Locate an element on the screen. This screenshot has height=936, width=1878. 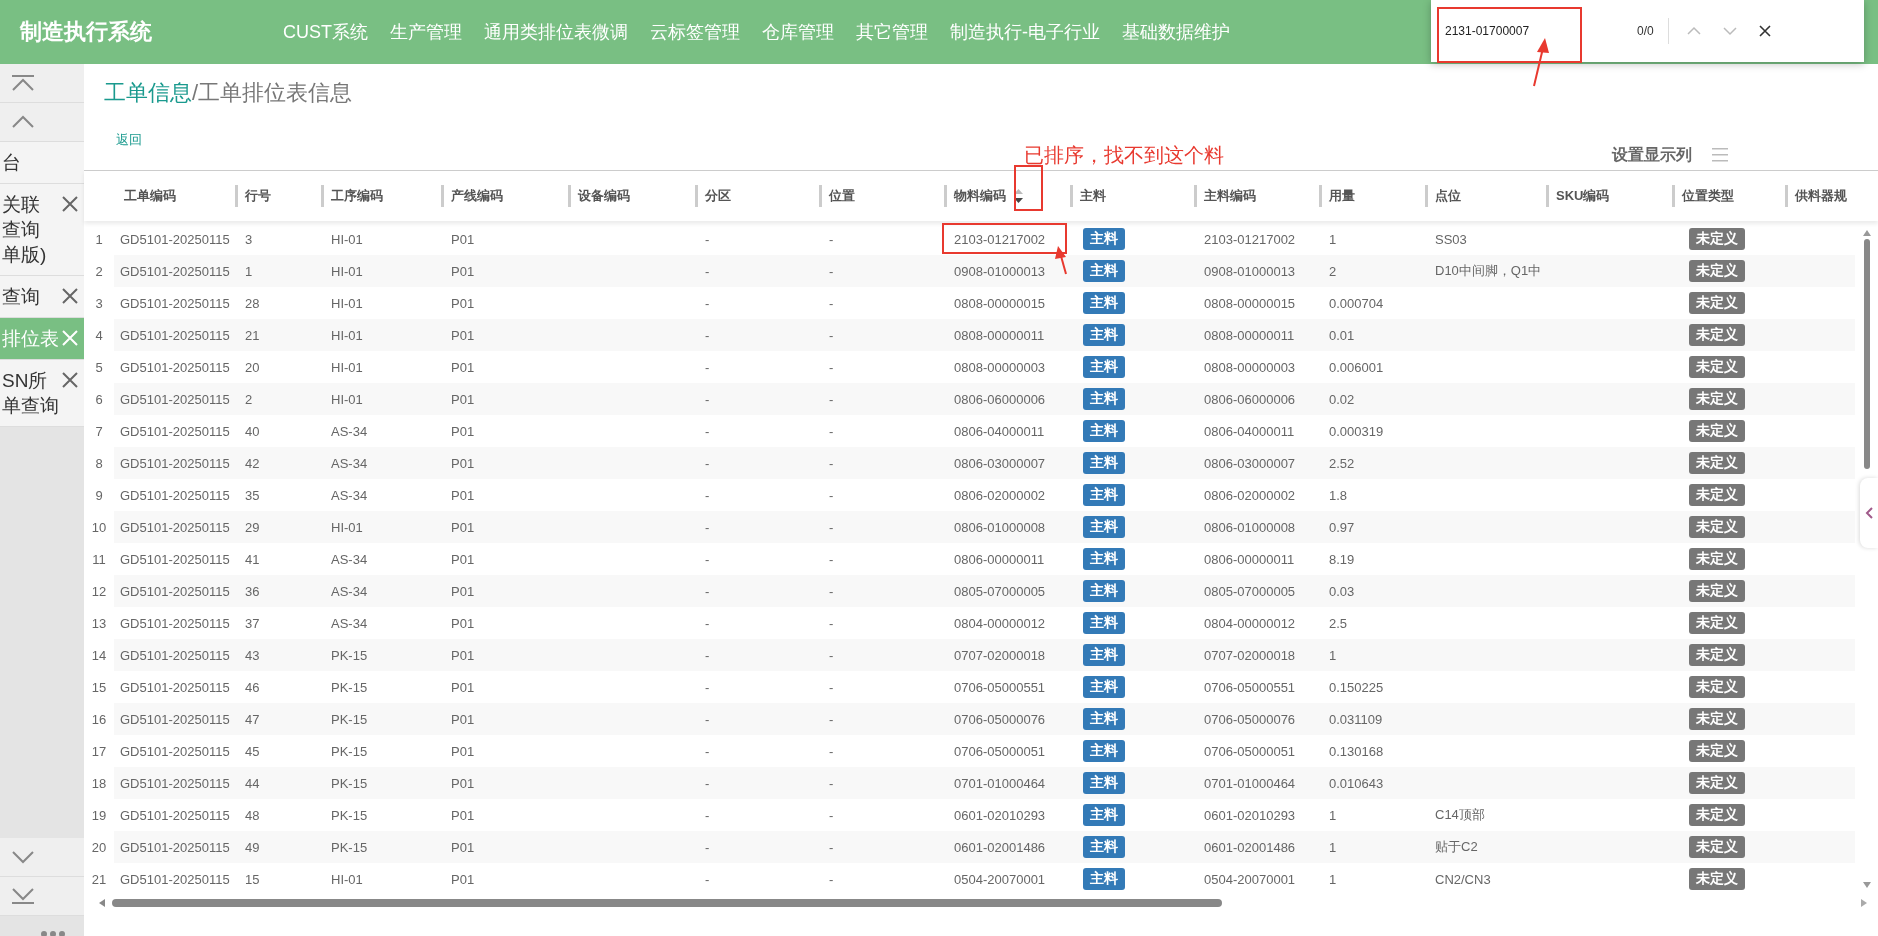
table-cell: 46 is located at coordinates (252, 687).